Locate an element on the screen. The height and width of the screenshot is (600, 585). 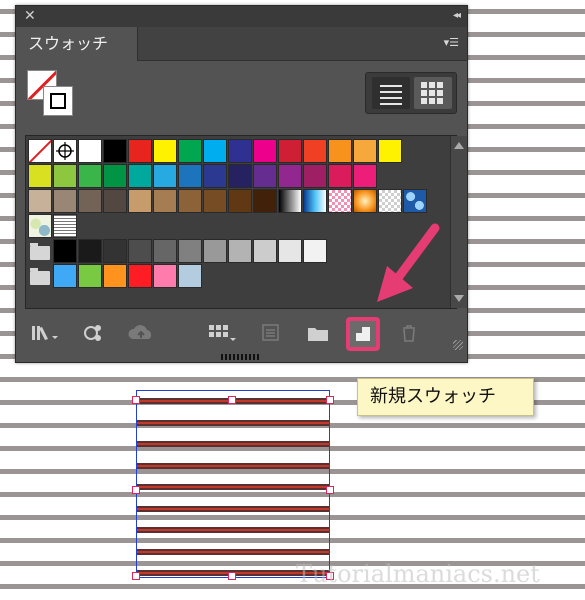
watermark: Tutorialmaniacs.net is located at coordinates (418, 574).